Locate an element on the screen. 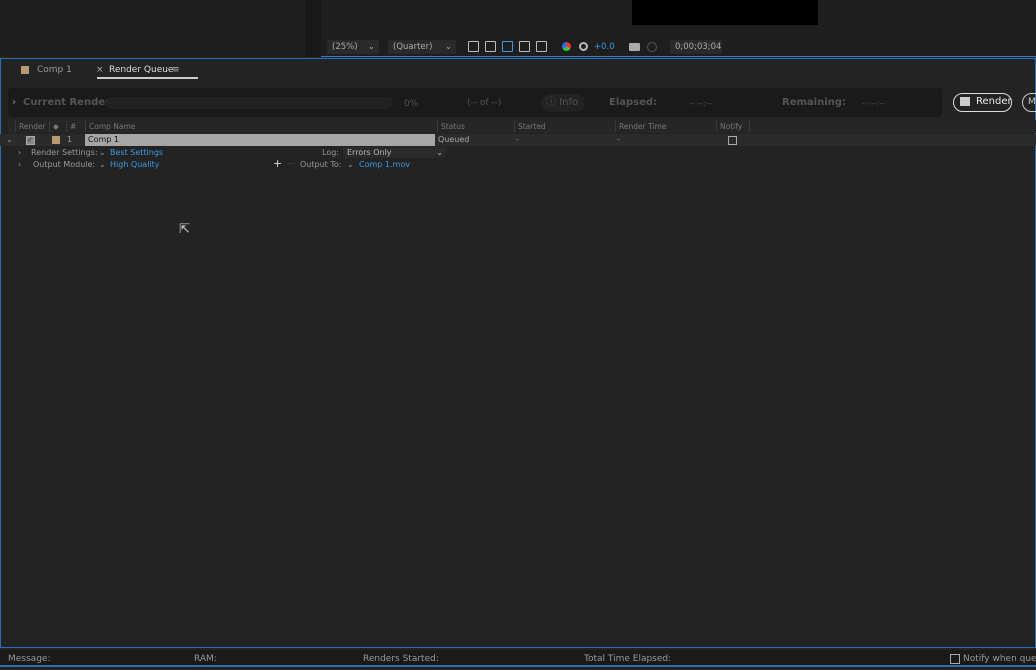 The image size is (1036, 670). add-output-module-icon: + is located at coordinates (277, 164).